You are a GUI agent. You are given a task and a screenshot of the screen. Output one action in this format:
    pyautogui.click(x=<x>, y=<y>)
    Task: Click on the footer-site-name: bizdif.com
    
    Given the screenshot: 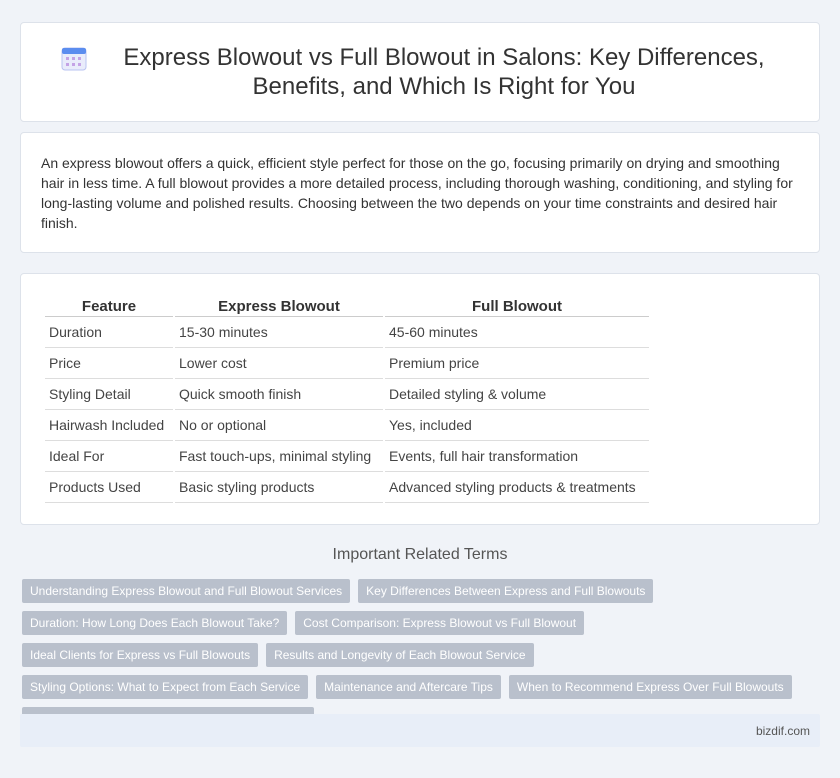 What is the action you would take?
    pyautogui.click(x=783, y=731)
    